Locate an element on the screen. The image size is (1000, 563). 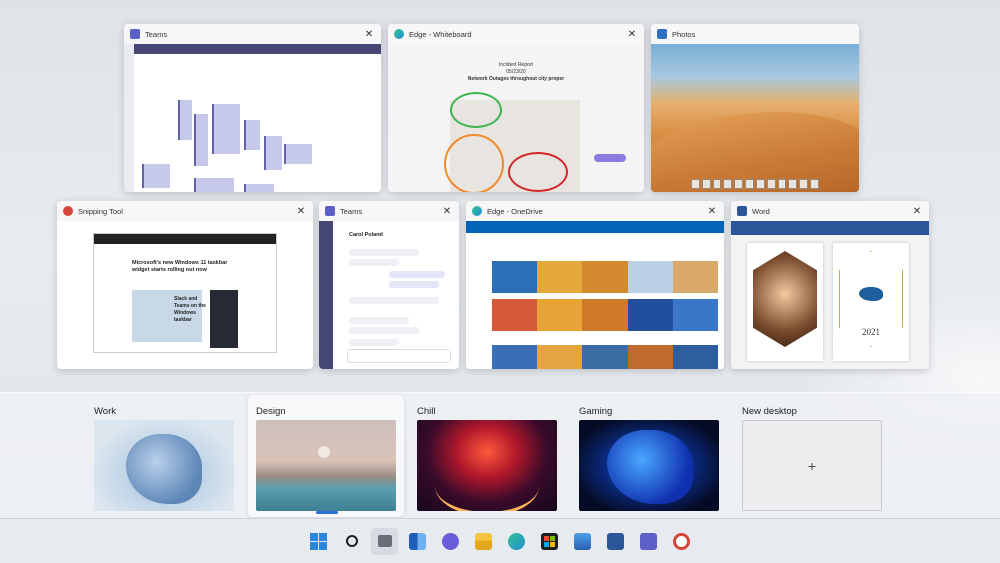
new-desktop-button: New desktop + is located at coordinates (812, 456).